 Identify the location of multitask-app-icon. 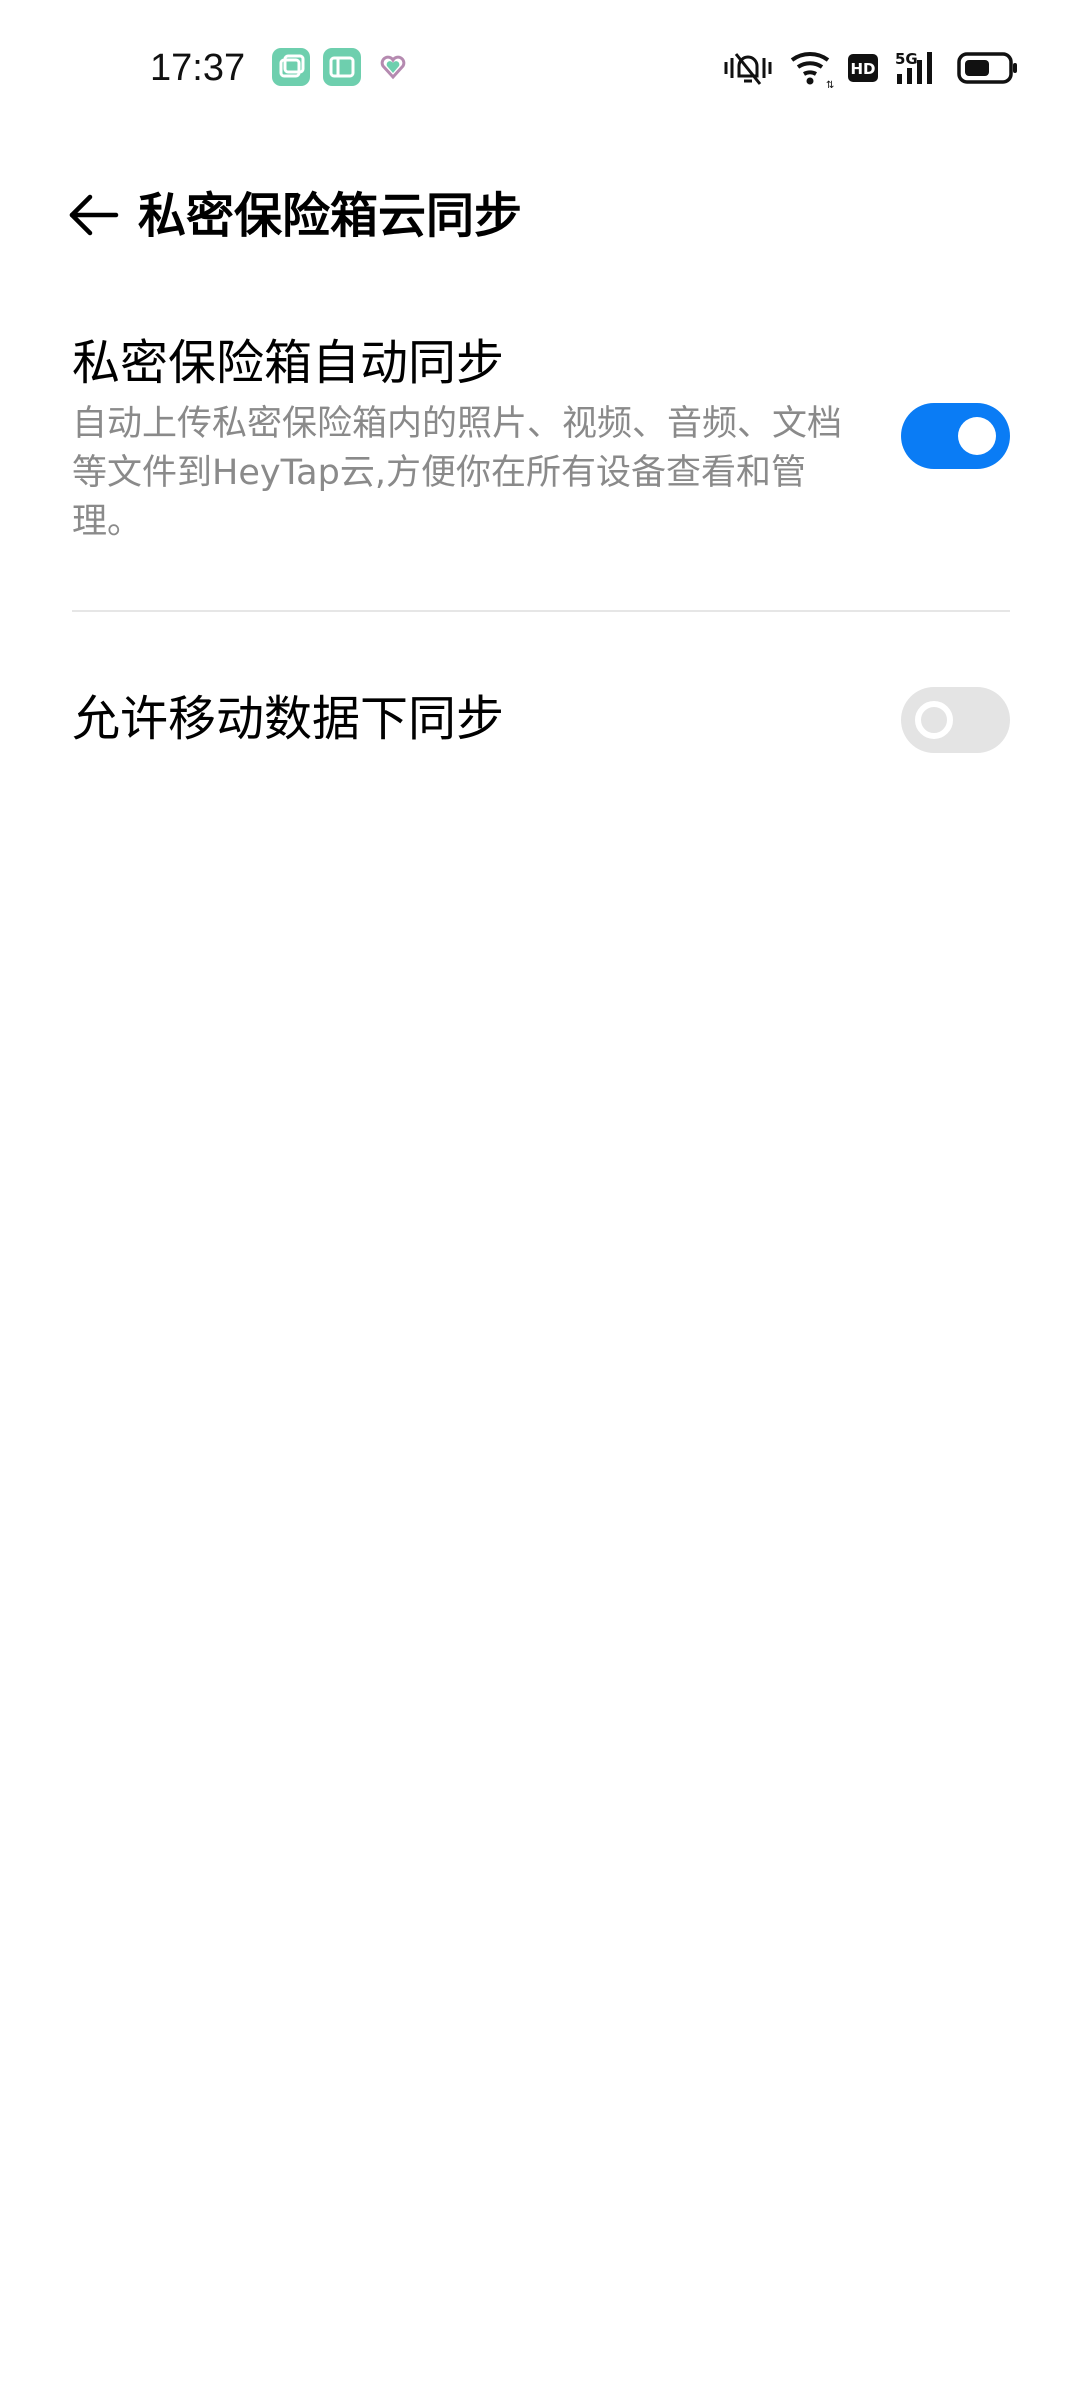
(291, 67).